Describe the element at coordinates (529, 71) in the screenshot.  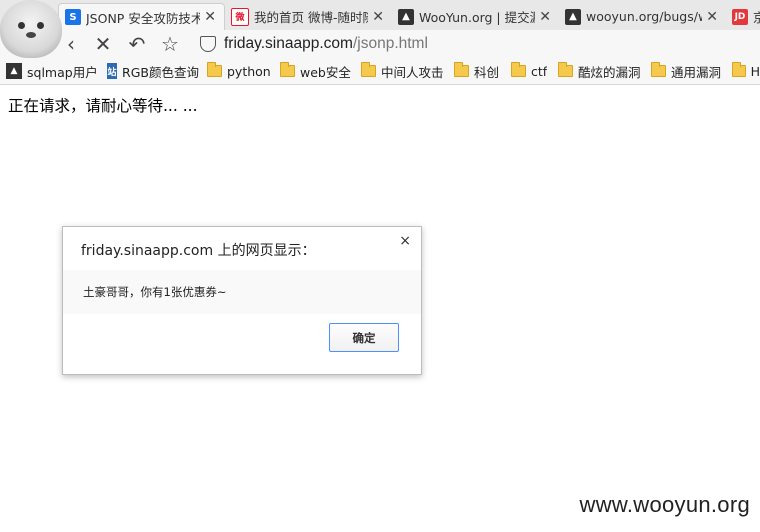
I see `bookmark-folder-ctf: ctf` at that location.